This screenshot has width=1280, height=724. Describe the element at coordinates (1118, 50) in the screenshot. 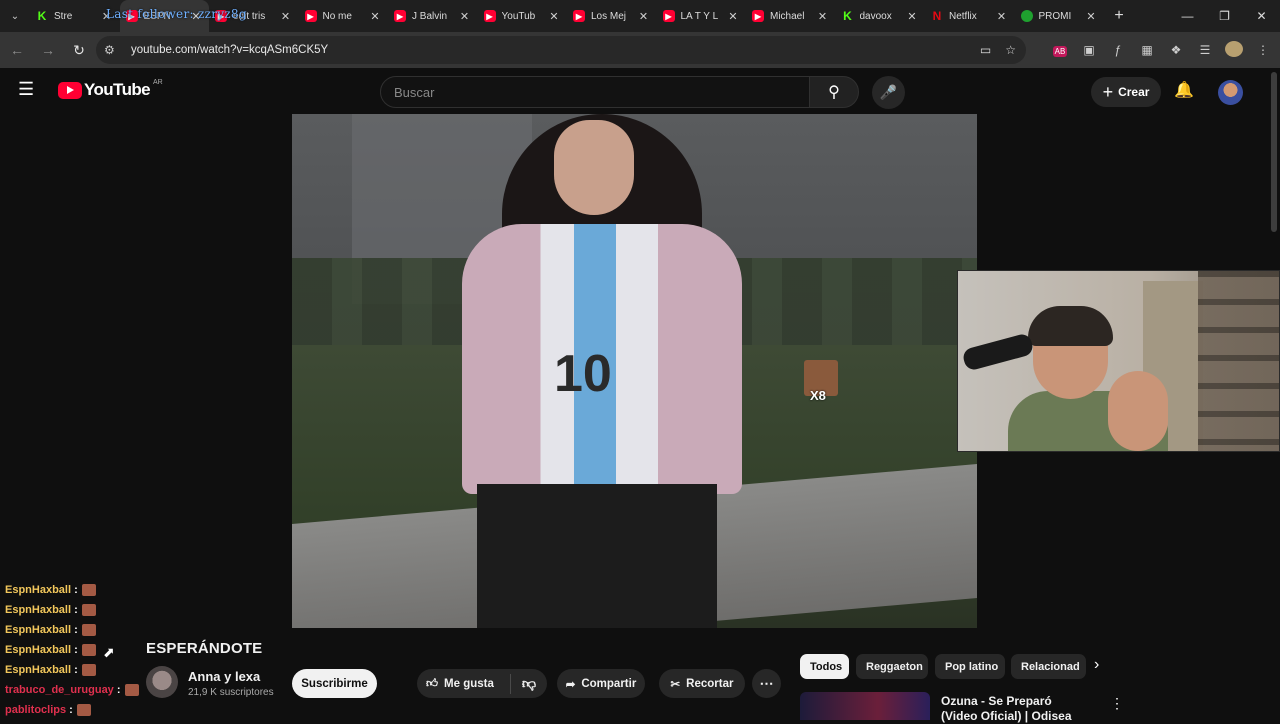

I see `script-extension-icon: ƒ` at that location.